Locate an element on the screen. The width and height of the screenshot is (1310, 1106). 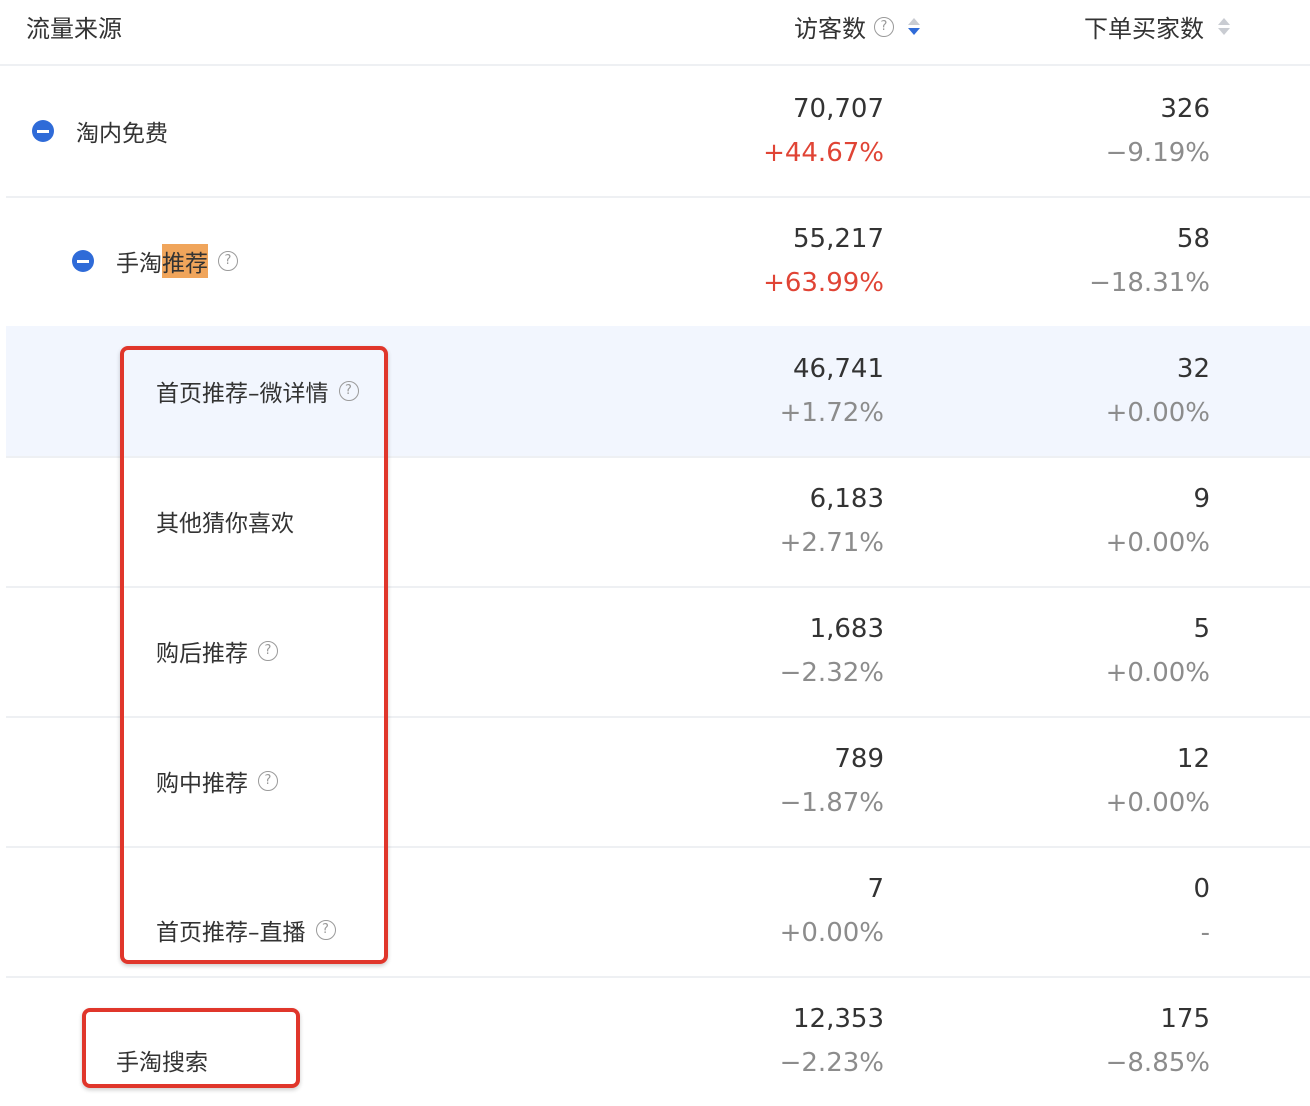
visitors-change: +2.71% is located at coordinates (831, 543).